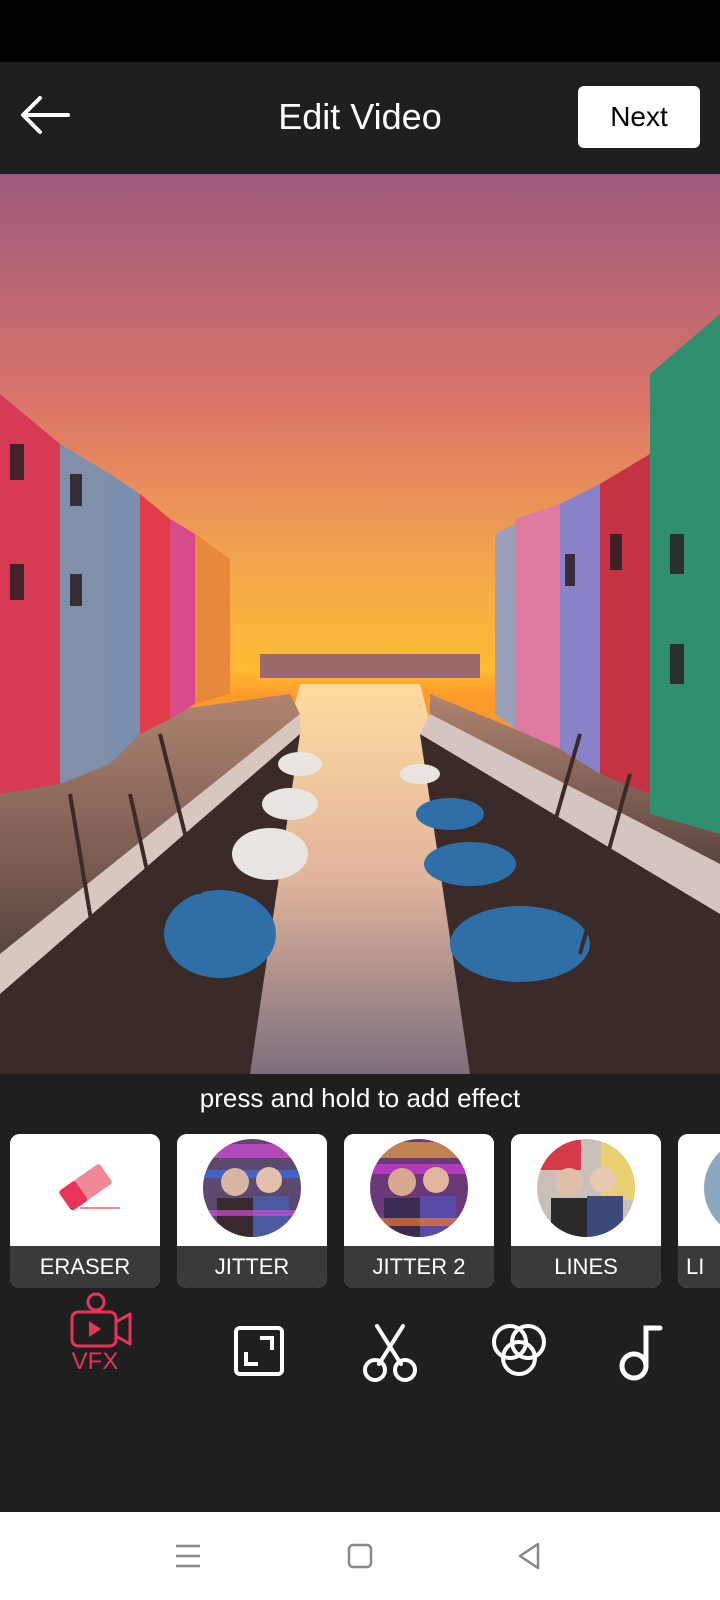  What do you see at coordinates (360, 1098) in the screenshot?
I see `effect-hint: press and hold to add effect` at bounding box center [360, 1098].